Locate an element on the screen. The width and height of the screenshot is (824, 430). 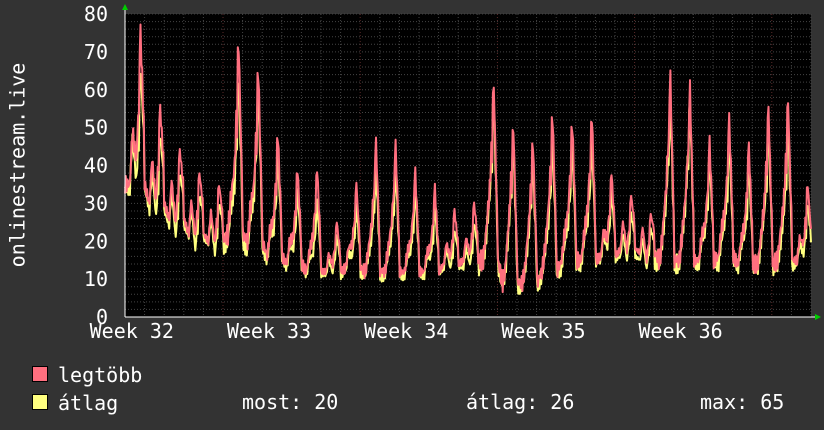
x-tick-label: Week 36 is located at coordinates (680, 331).